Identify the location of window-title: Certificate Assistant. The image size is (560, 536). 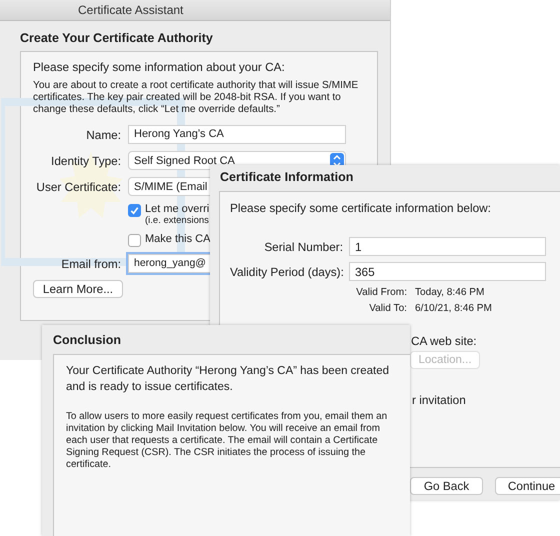
(131, 10).